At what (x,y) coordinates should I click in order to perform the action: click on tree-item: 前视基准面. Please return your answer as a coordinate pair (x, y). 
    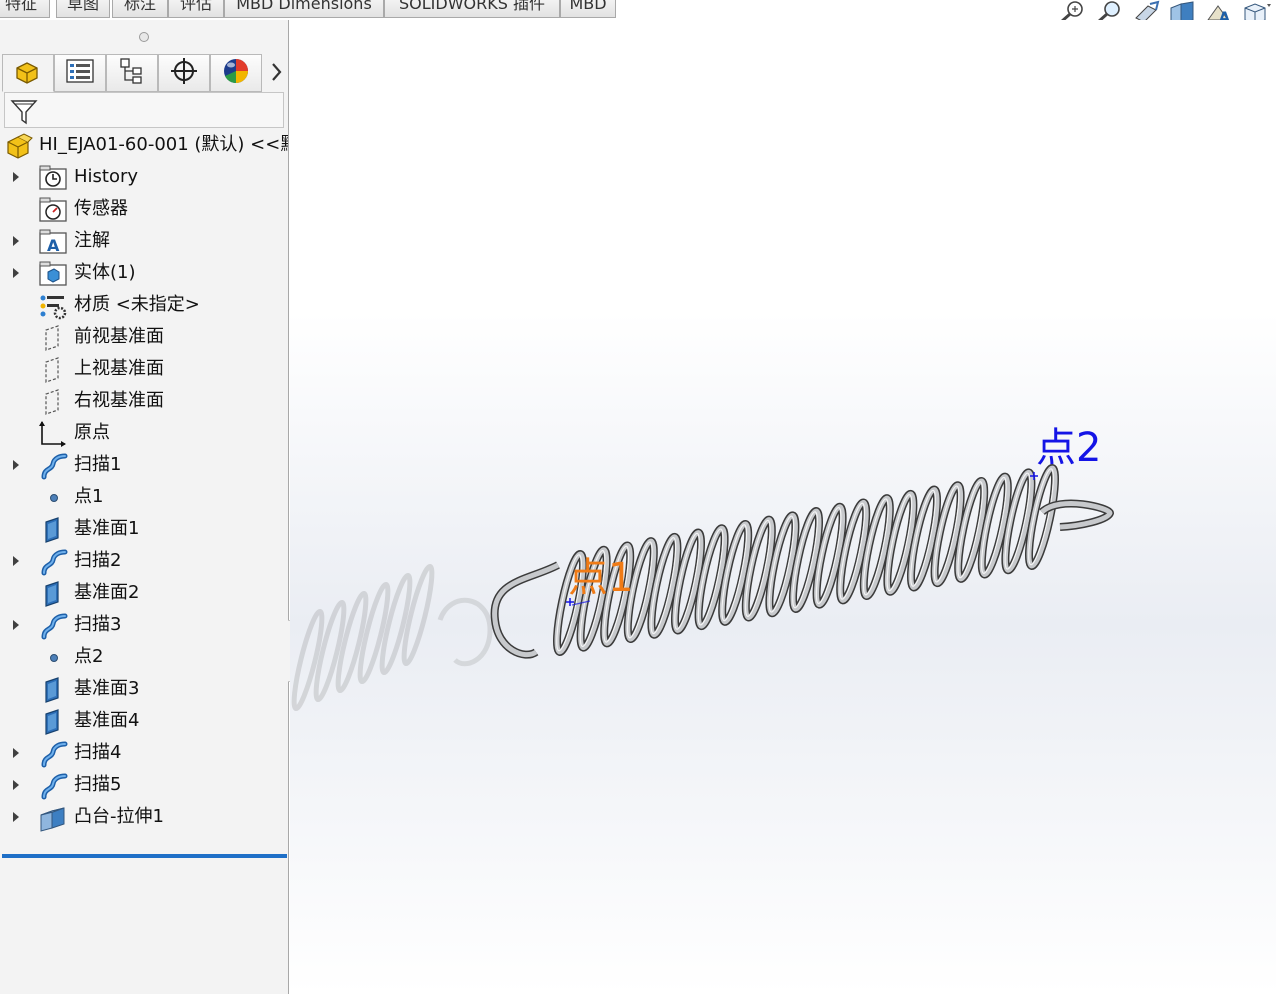
    Looking at the image, I should click on (144, 337).